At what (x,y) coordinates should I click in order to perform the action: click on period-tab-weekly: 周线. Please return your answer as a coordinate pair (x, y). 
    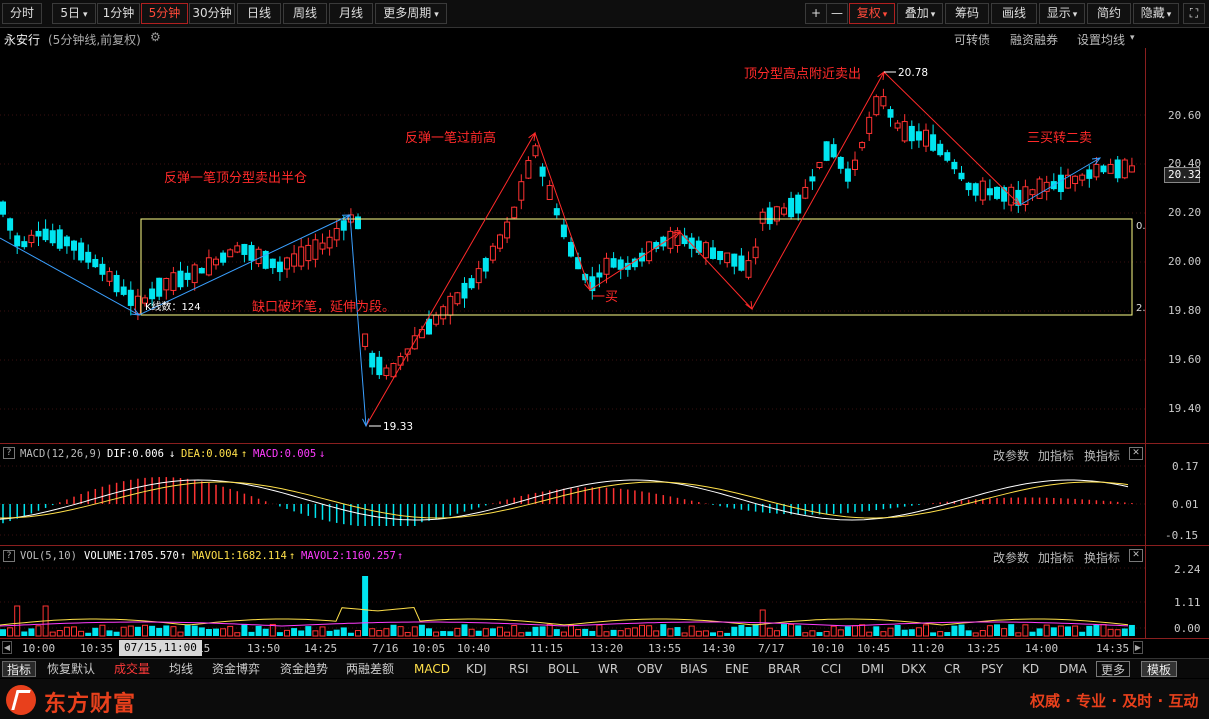
    Looking at the image, I should click on (305, 13).